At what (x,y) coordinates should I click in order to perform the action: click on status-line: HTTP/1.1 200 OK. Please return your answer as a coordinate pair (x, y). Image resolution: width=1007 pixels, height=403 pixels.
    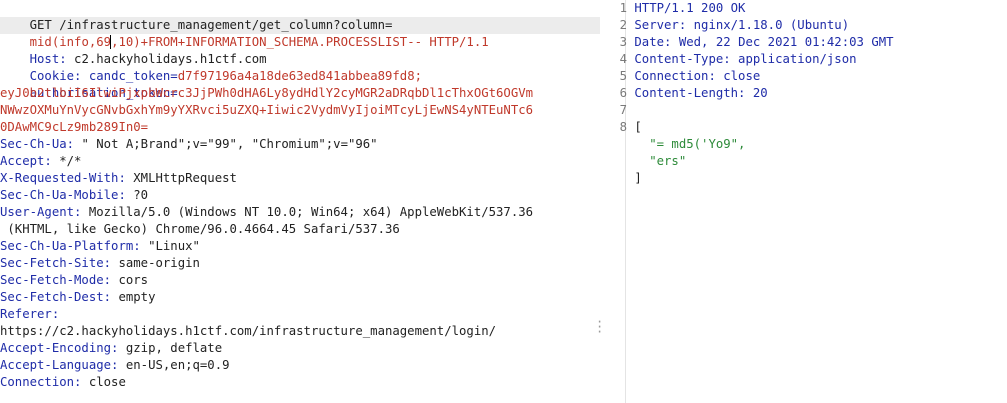
    Looking at the image, I should click on (690, 8).